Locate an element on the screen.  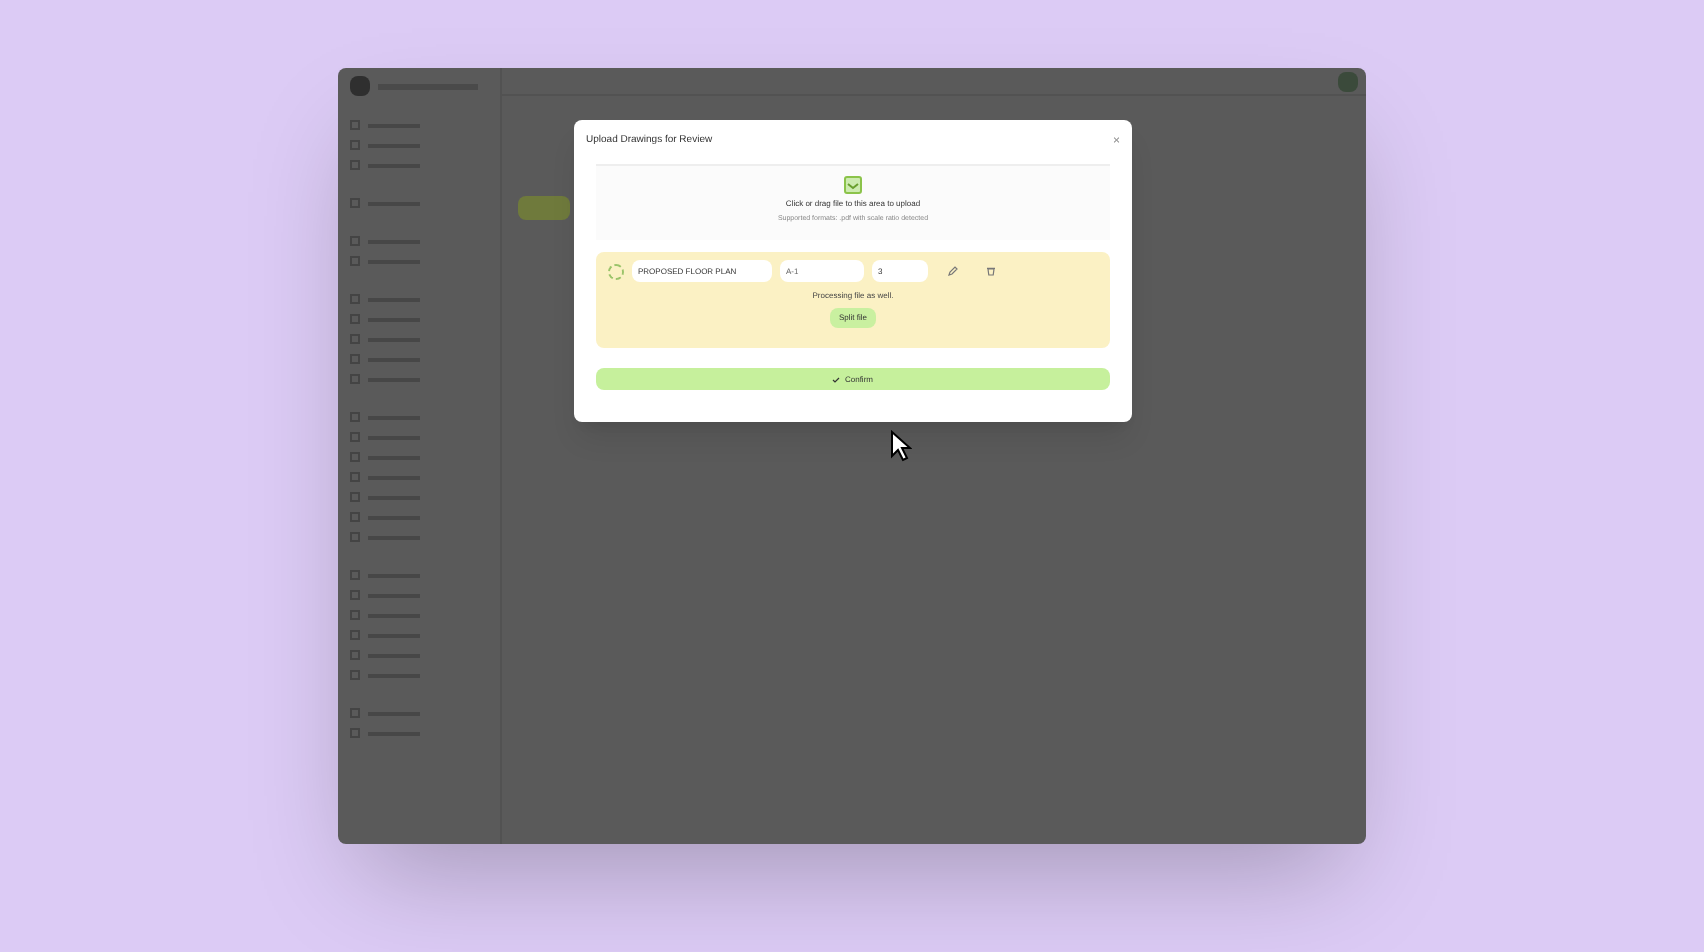
cursor-icon is located at coordinates (901, 446).